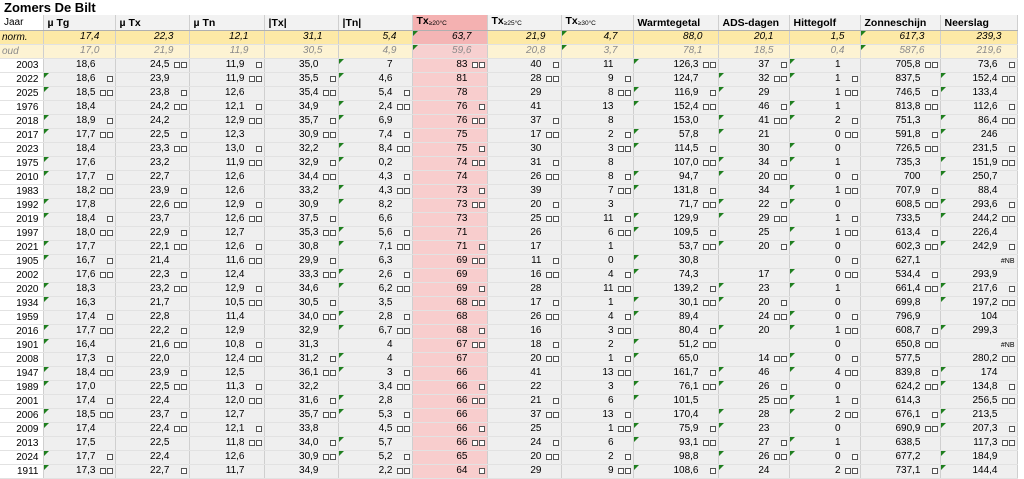  Describe the element at coordinates (979, 331) in the screenshot. I see `table-cell: 299,3` at that location.